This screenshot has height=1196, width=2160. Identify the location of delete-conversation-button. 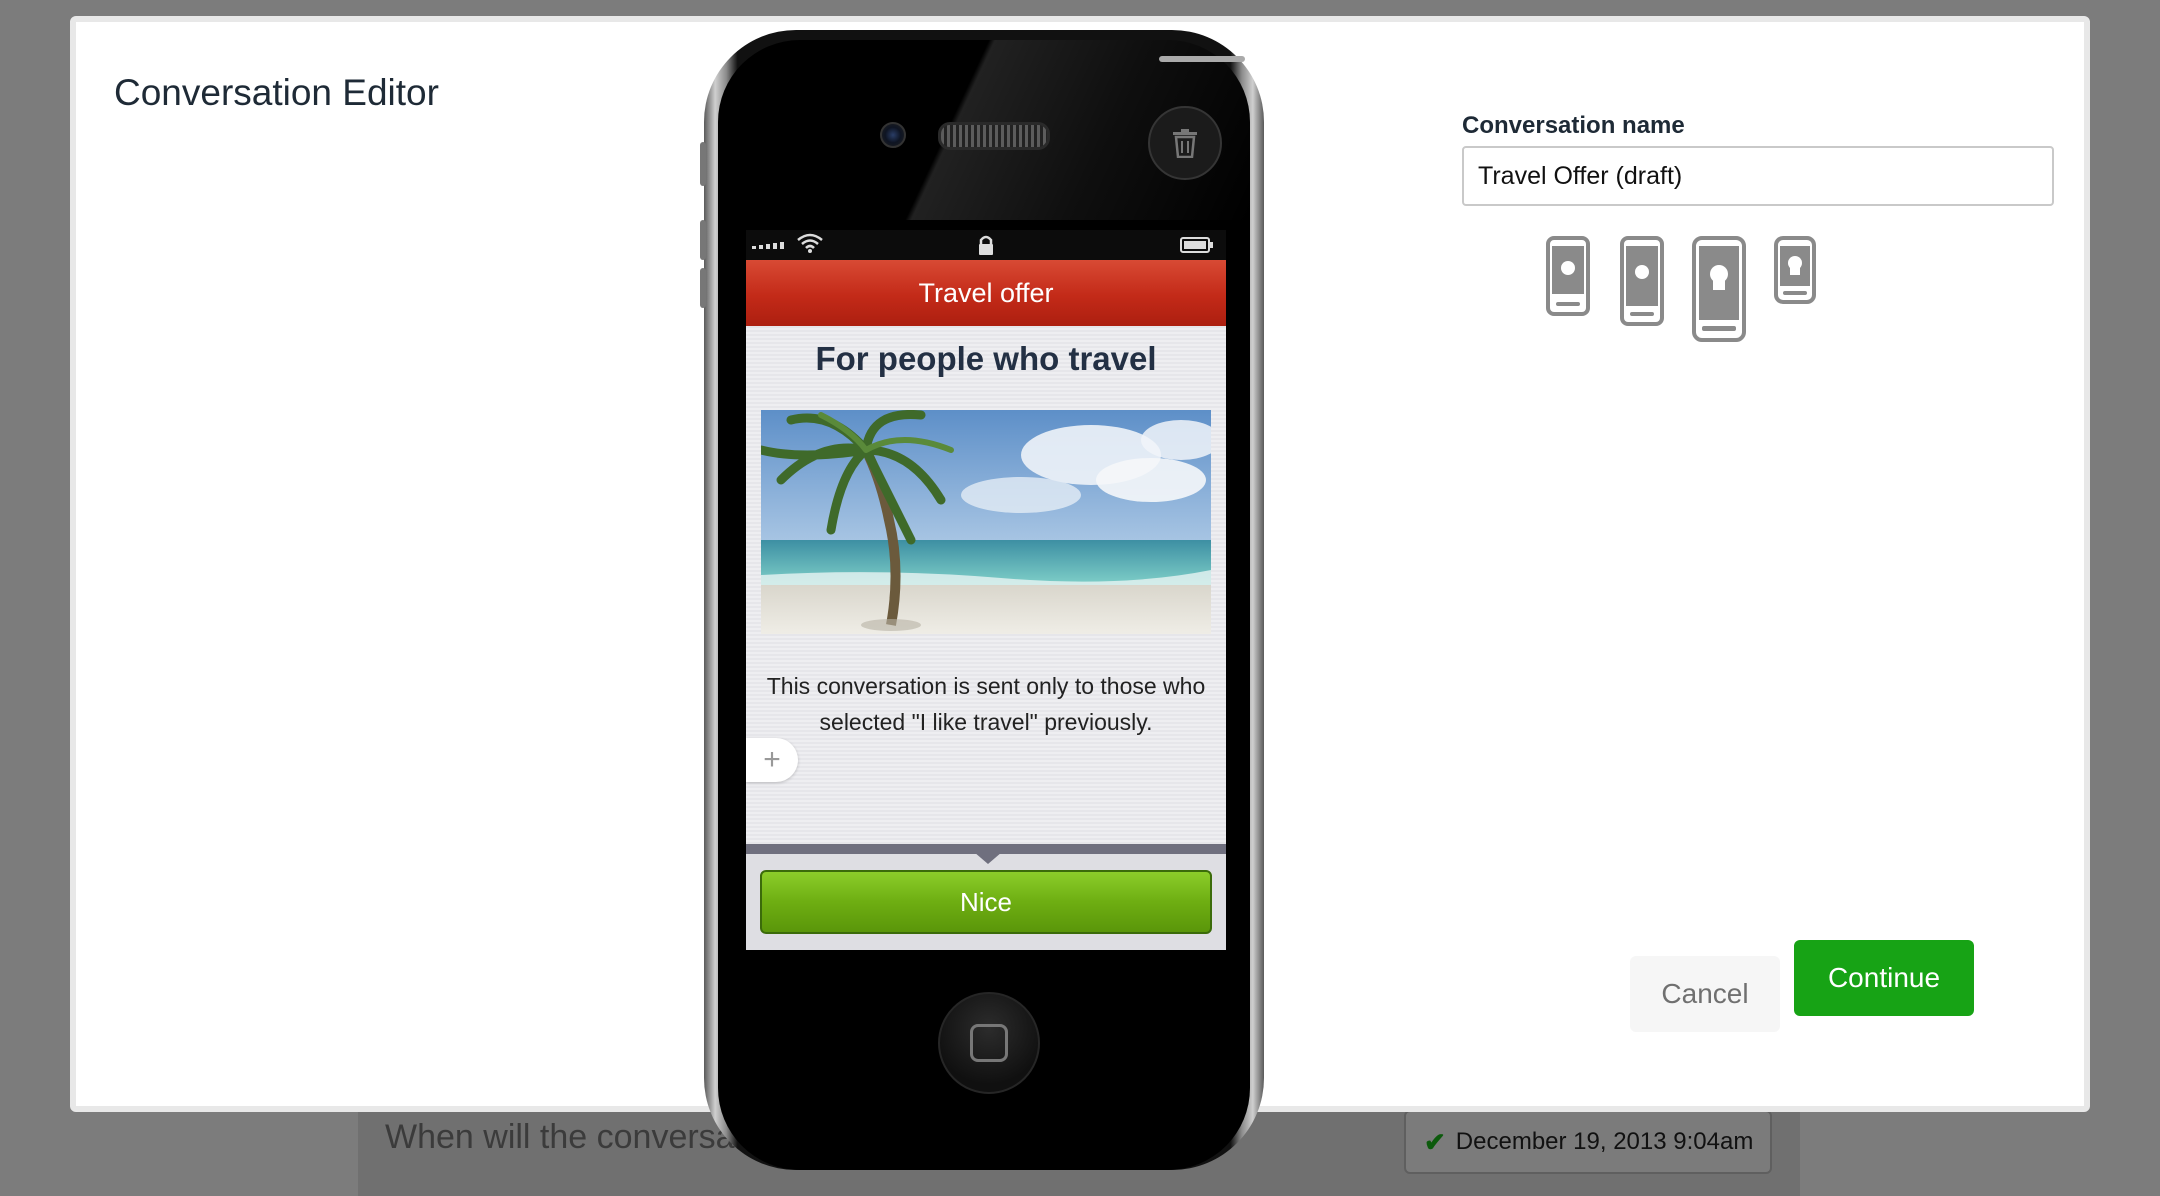
(1185, 143).